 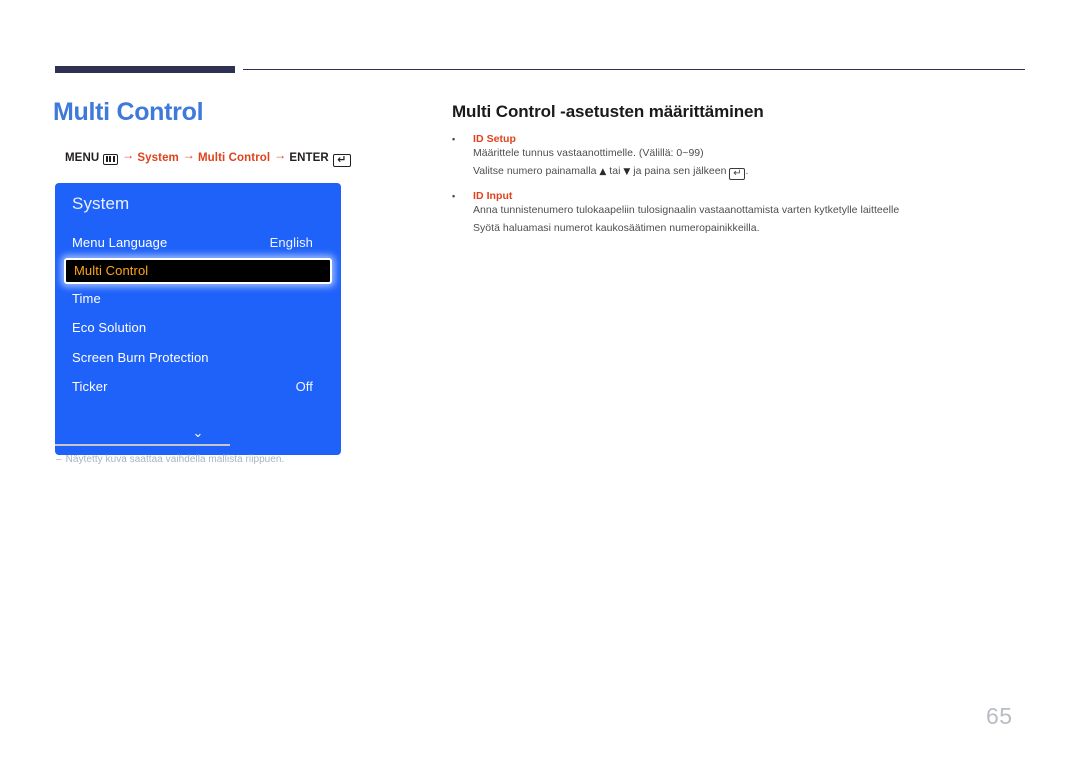 What do you see at coordinates (494, 139) in the screenshot?
I see `bullet-label: ID Setup` at bounding box center [494, 139].